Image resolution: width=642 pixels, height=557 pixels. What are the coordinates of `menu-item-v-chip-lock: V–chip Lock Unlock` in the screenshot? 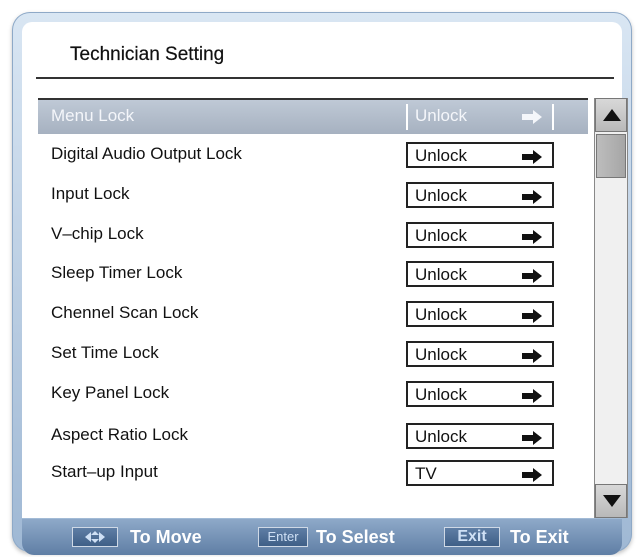 It's located at (313, 235).